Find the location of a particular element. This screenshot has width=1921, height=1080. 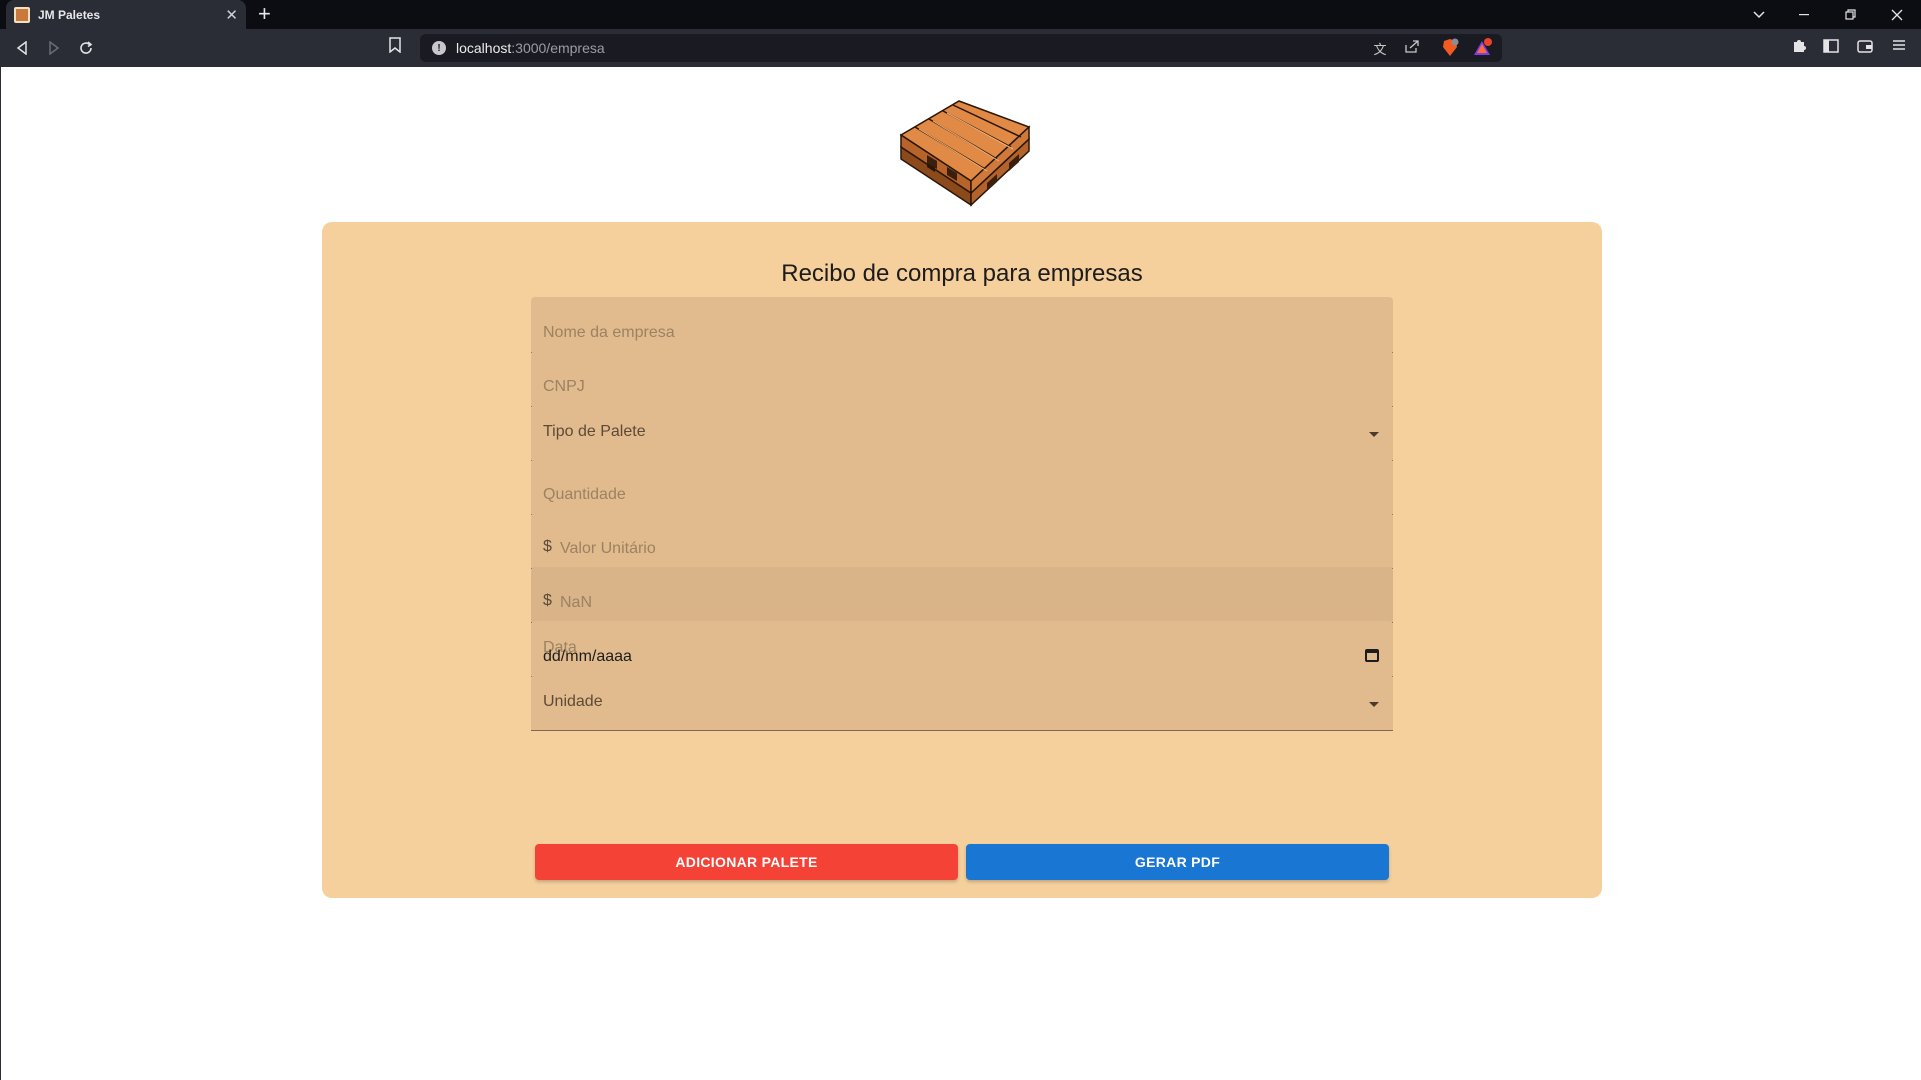

quantity-field: Quantidade is located at coordinates (962, 487).